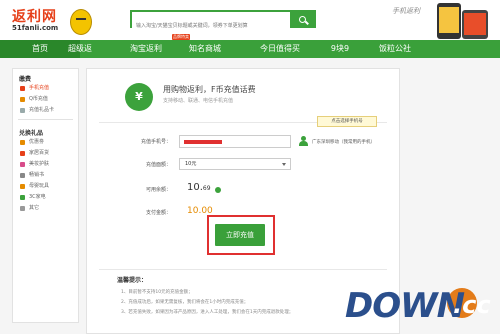 This screenshot has width=500, height=334. Describe the element at coordinates (22, 153) in the screenshot. I see `home-icon` at that location.